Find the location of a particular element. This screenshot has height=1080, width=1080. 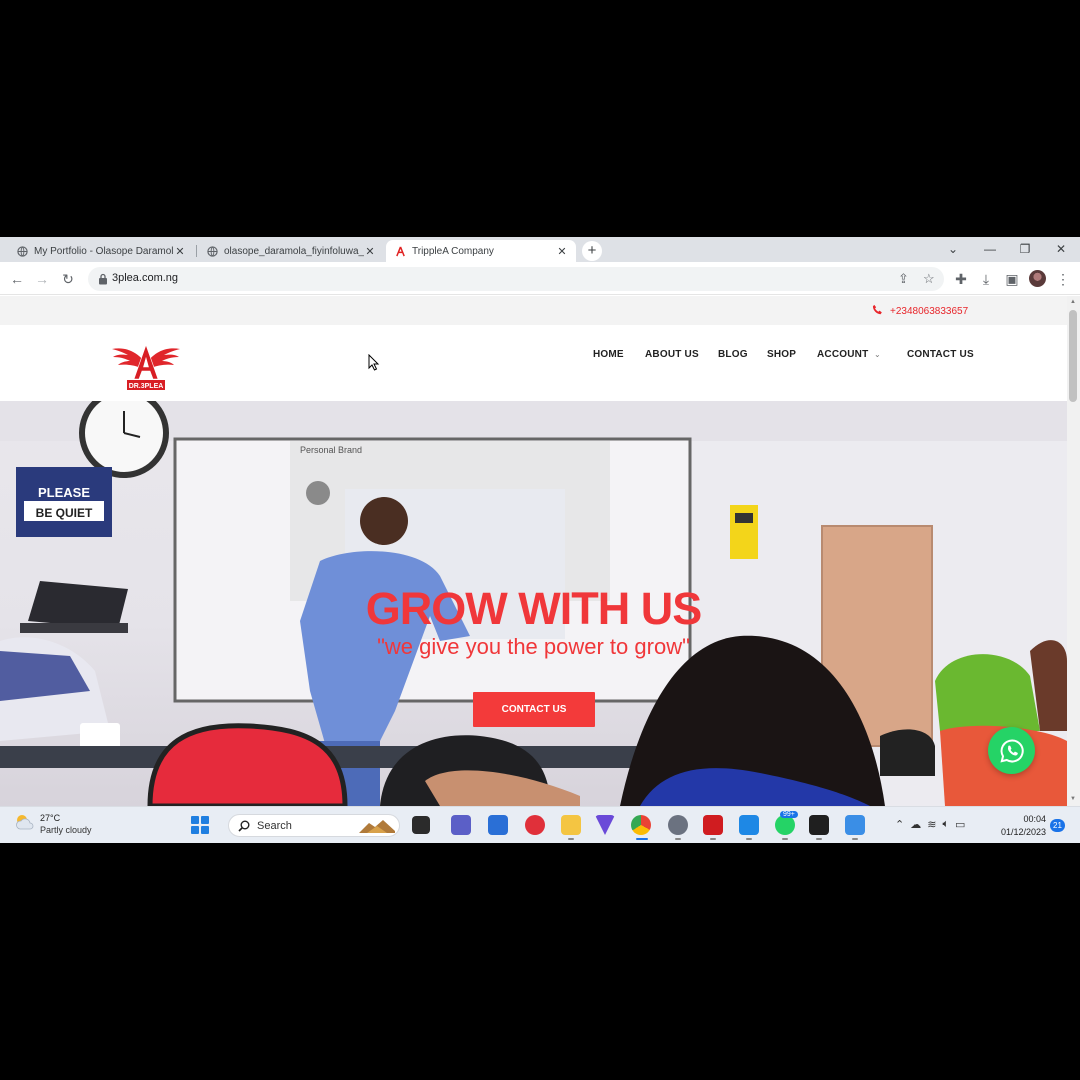

logo-text: DR.3PLEA is located at coordinates (146, 386).